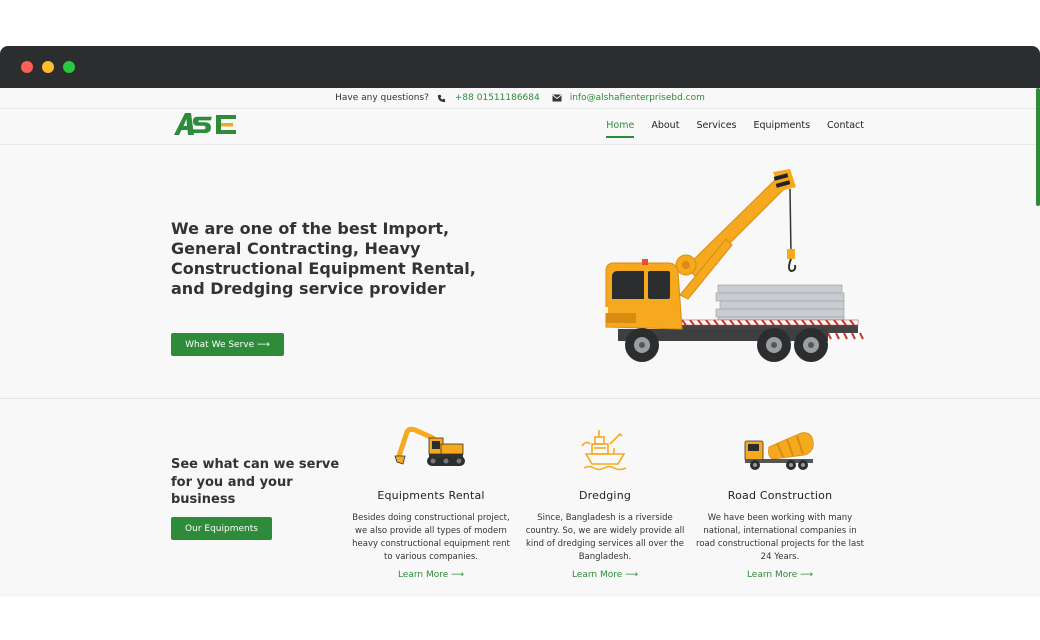 This screenshot has width=1040, height=640. What do you see at coordinates (782, 127) in the screenshot?
I see `nav-equipments: Equipments` at bounding box center [782, 127].